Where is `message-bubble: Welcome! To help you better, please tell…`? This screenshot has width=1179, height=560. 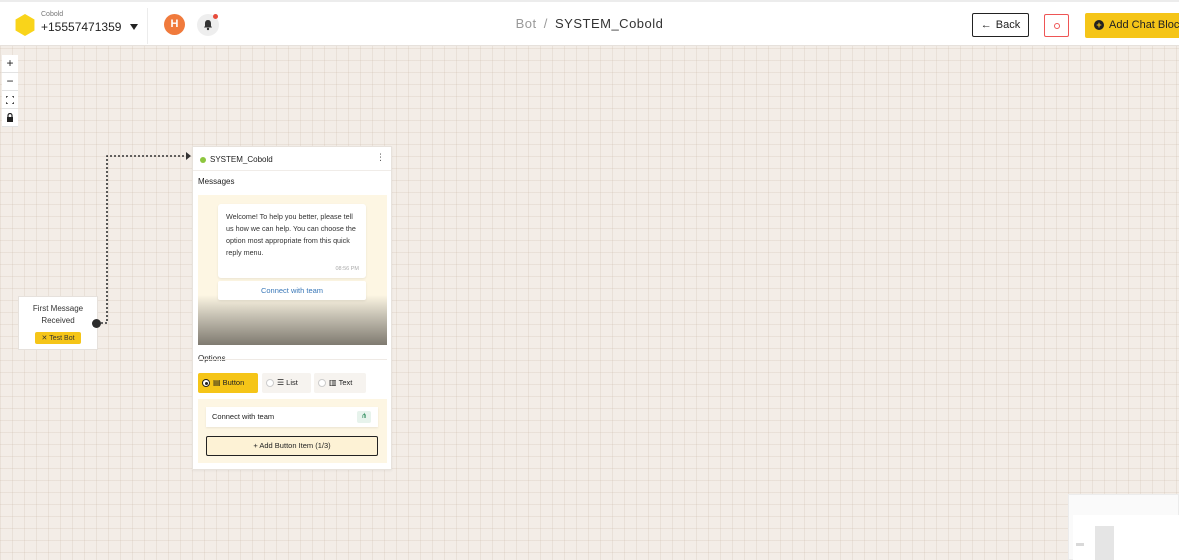
message-bubble: Welcome! To help you better, please tell… is located at coordinates (292, 241).